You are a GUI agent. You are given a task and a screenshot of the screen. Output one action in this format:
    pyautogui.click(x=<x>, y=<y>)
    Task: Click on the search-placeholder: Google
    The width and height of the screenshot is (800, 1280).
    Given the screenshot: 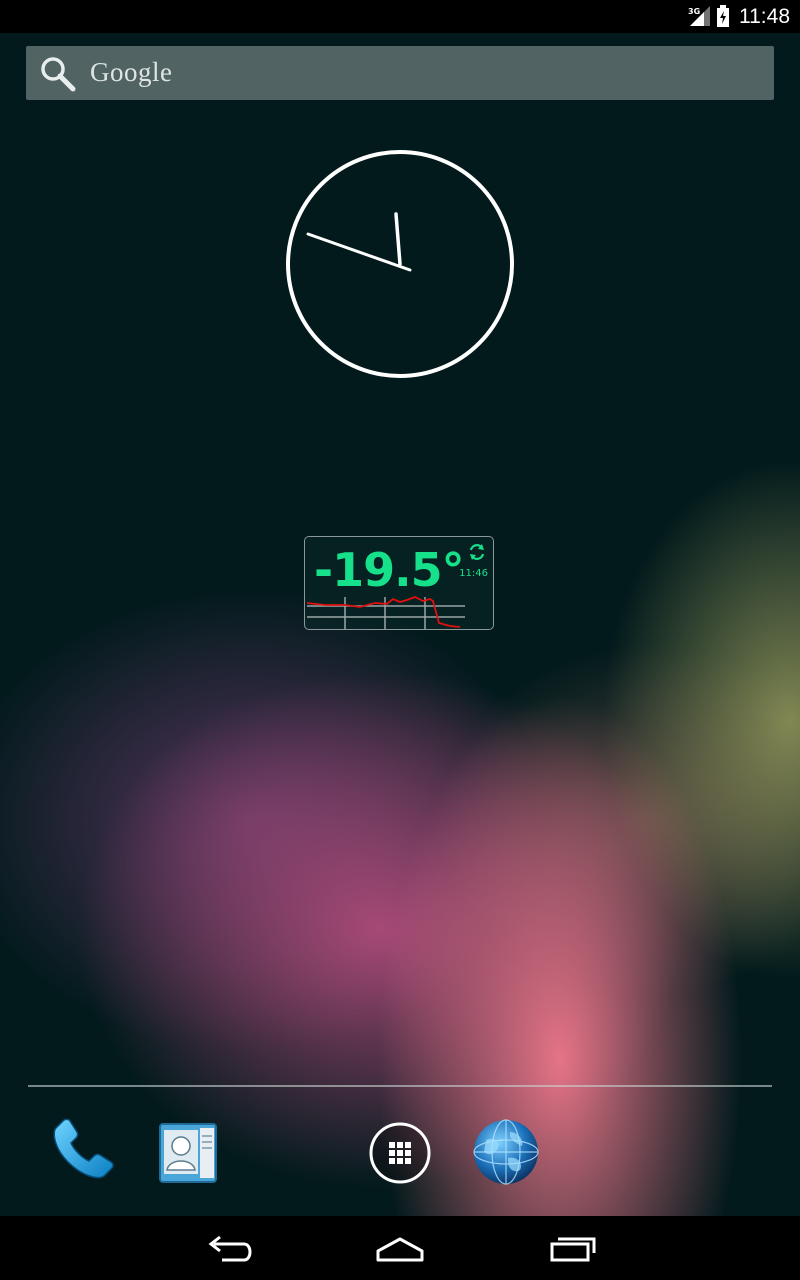 What is the action you would take?
    pyautogui.click(x=131, y=72)
    